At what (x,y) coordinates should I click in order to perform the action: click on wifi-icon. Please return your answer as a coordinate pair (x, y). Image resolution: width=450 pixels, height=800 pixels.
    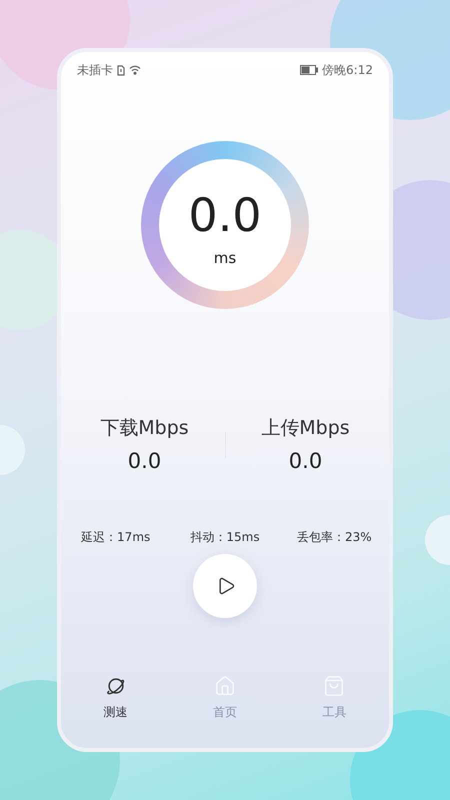
    Looking at the image, I should click on (135, 70).